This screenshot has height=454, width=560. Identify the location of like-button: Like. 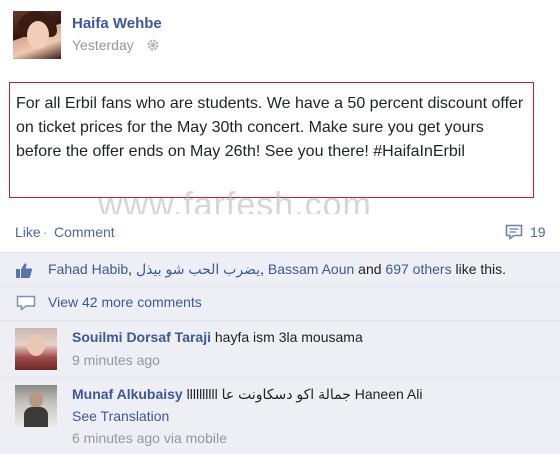
(28, 232).